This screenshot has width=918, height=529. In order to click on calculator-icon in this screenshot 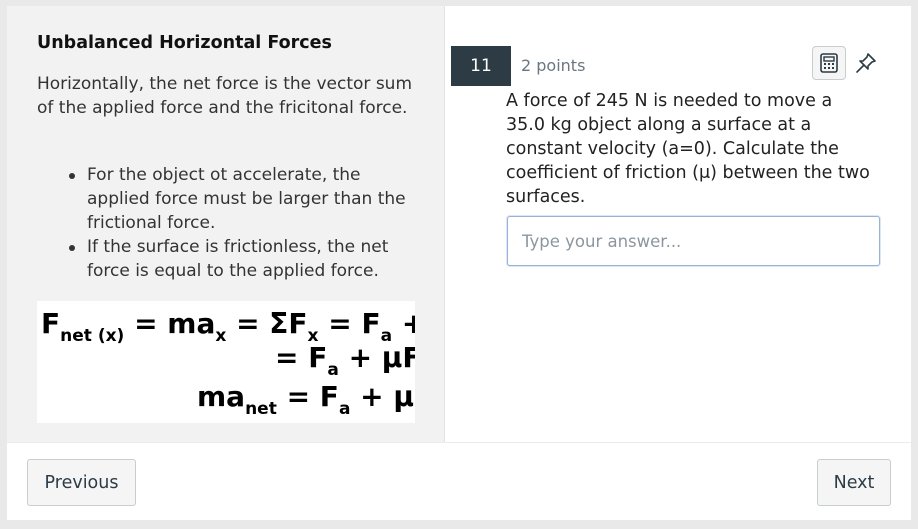, I will do `click(829, 63)`.